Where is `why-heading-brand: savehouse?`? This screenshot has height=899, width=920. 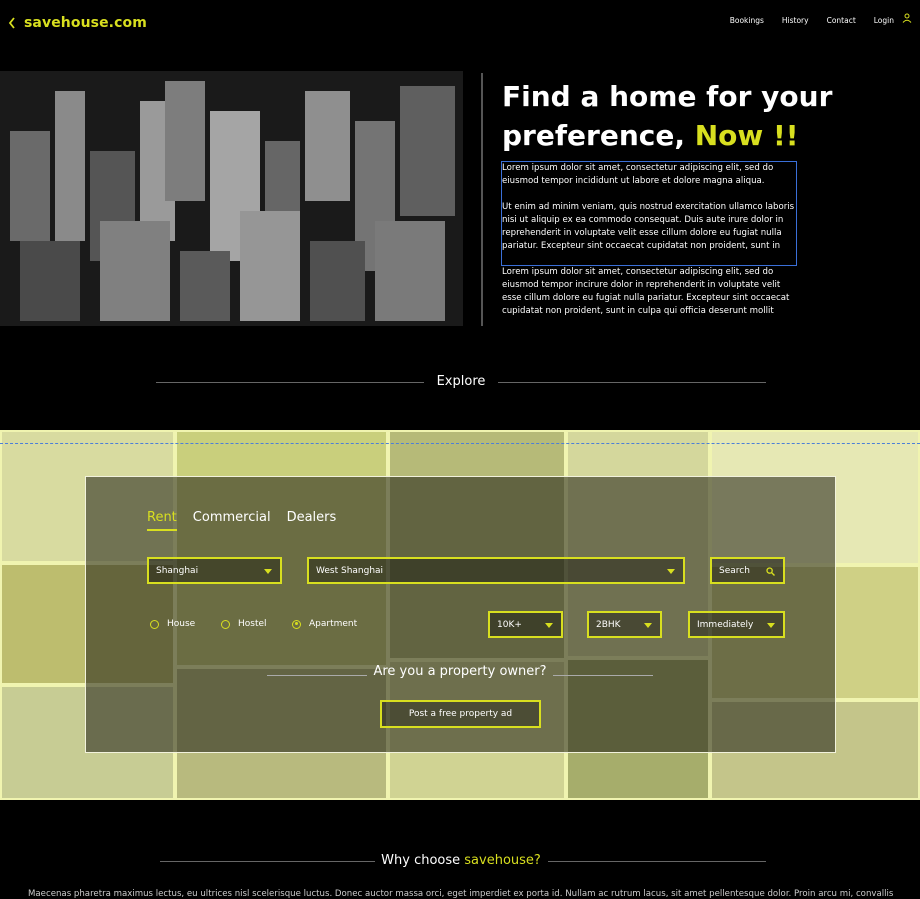 why-heading-brand: savehouse? is located at coordinates (502, 860).